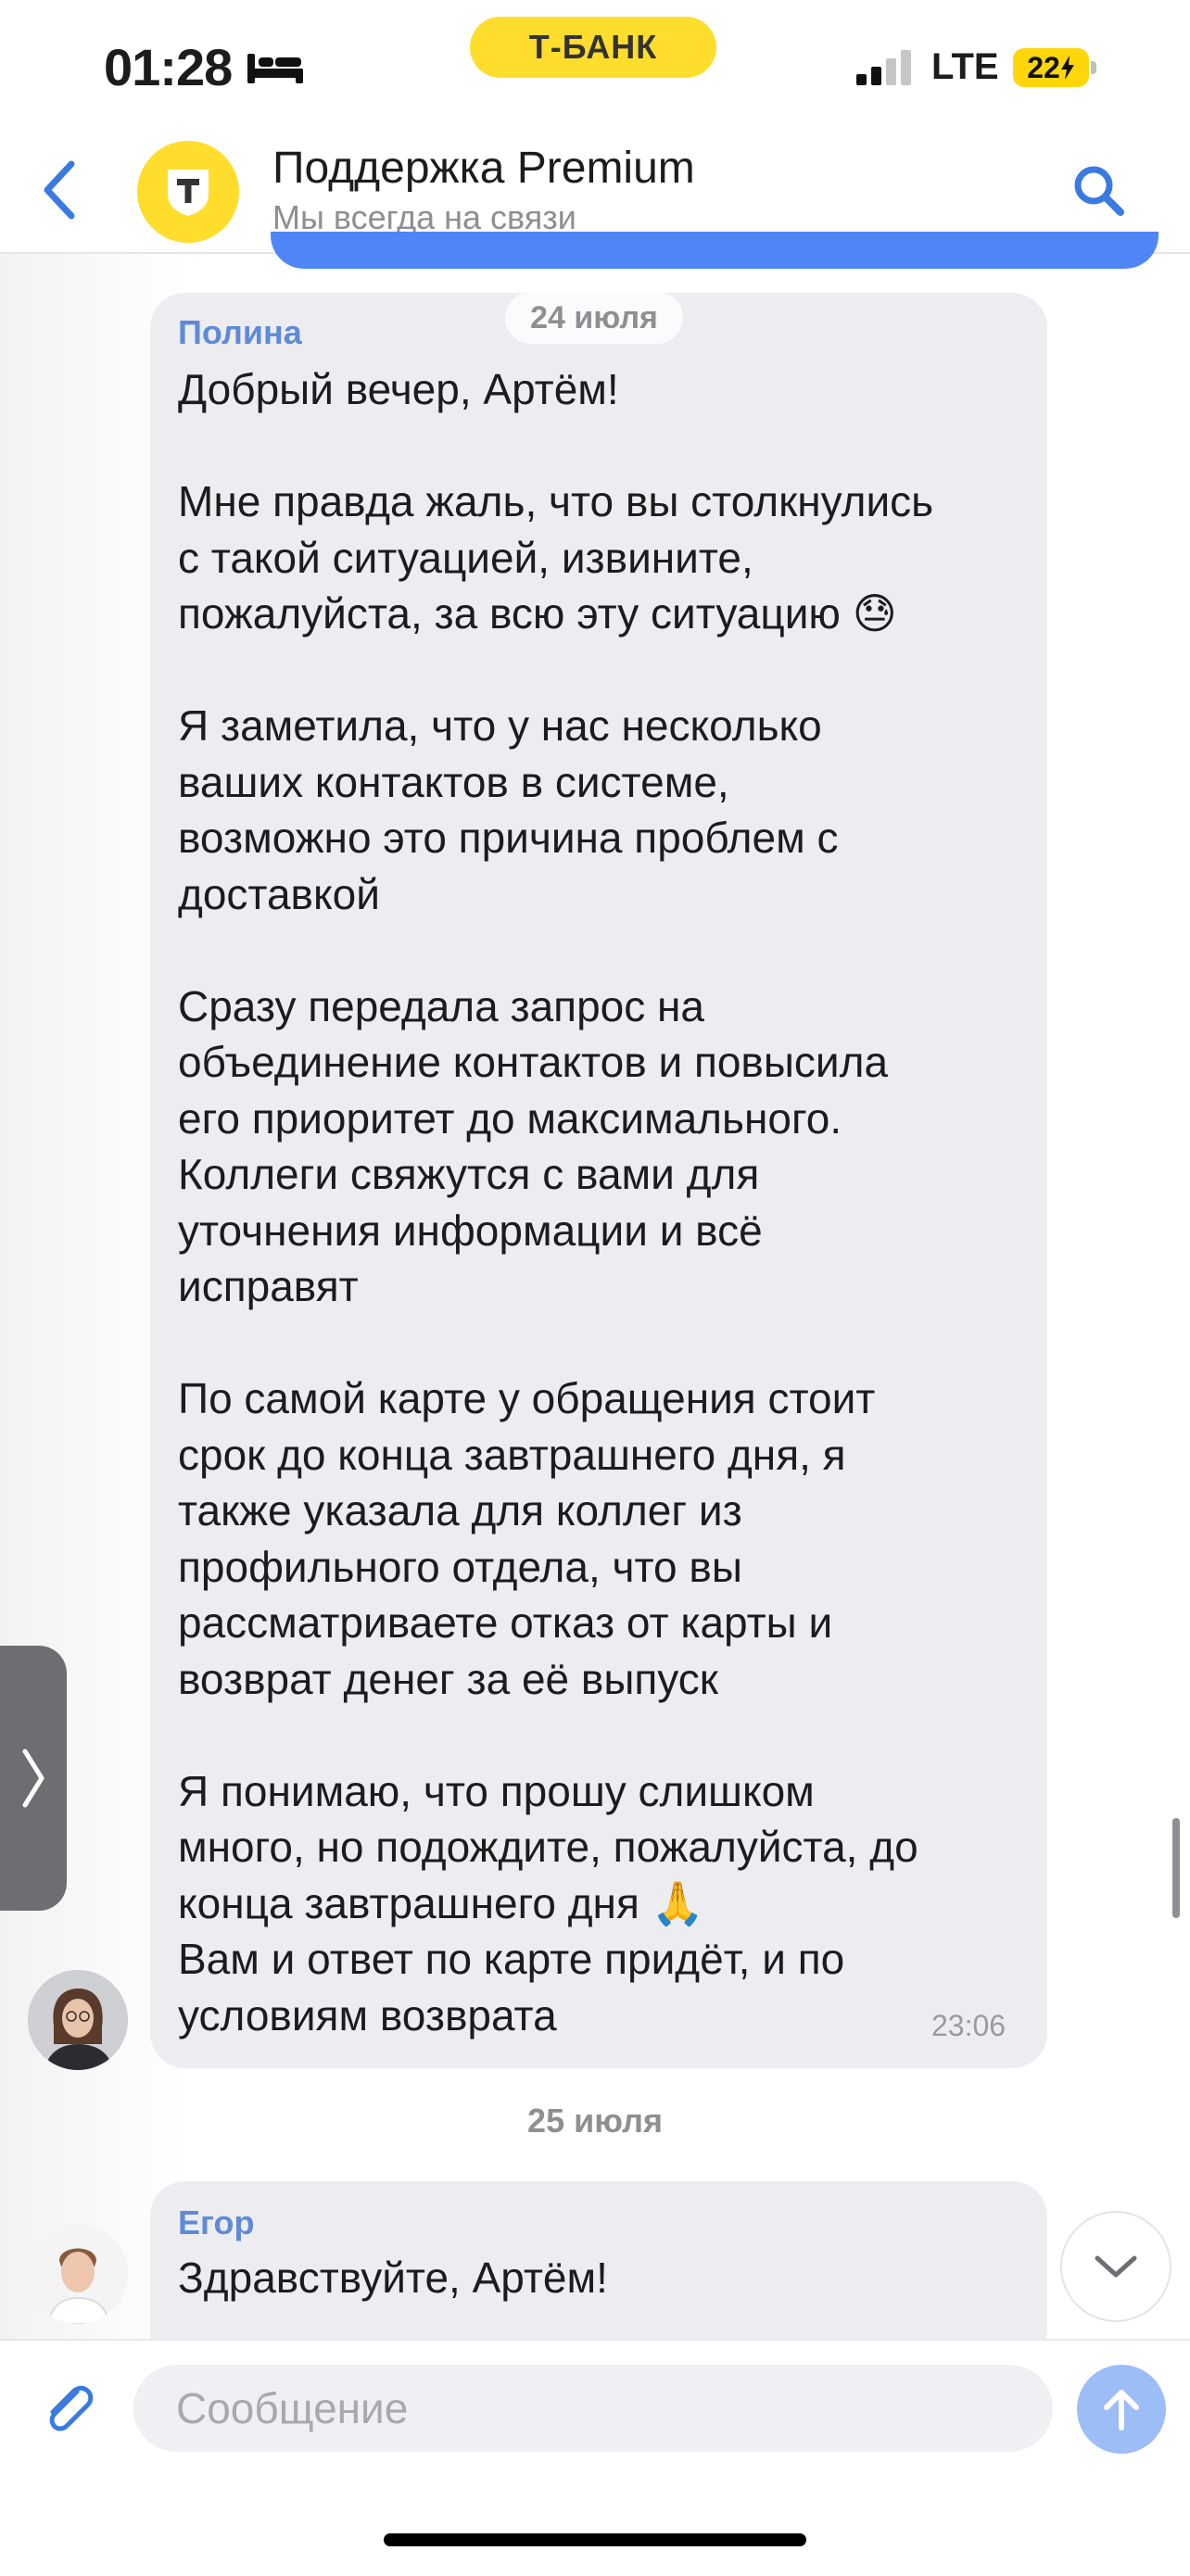 This screenshot has height=2576, width=1190. I want to click on avatar-polina, so click(78, 2020).